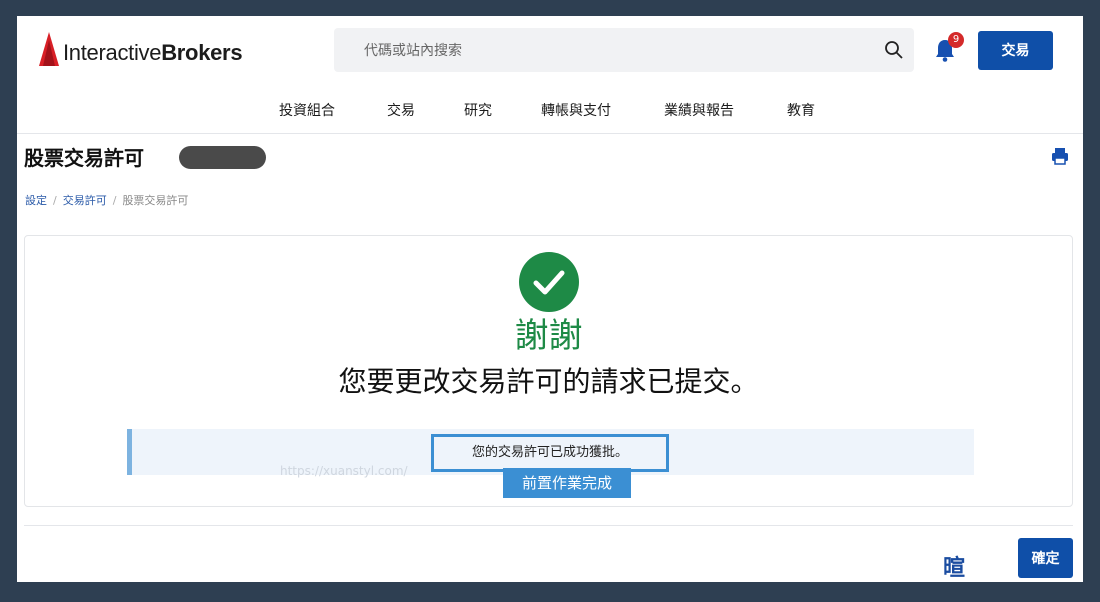 The height and width of the screenshot is (602, 1100). What do you see at coordinates (550, 453) in the screenshot?
I see `approval-message: 您的交易許可已成功獲批。` at bounding box center [550, 453].